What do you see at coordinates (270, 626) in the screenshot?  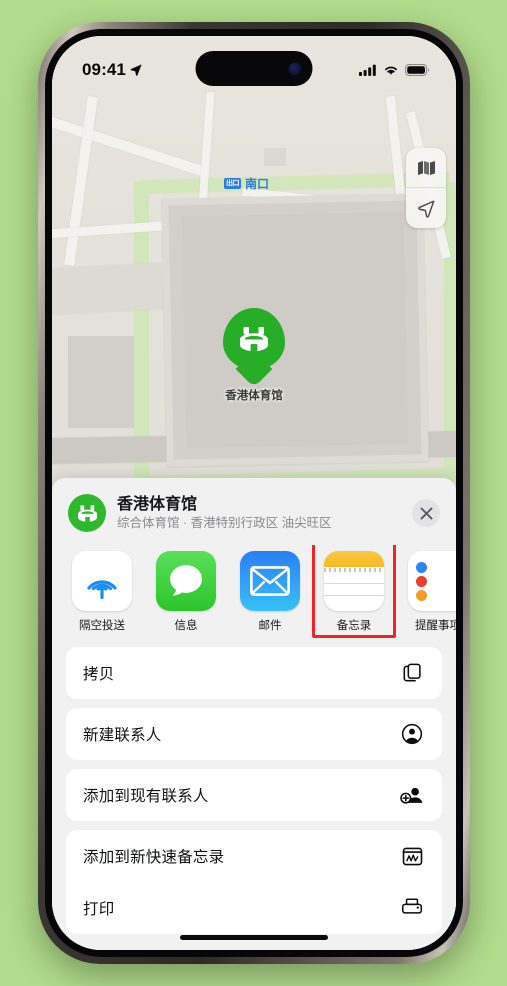 I see `share-app-label: 邮件` at bounding box center [270, 626].